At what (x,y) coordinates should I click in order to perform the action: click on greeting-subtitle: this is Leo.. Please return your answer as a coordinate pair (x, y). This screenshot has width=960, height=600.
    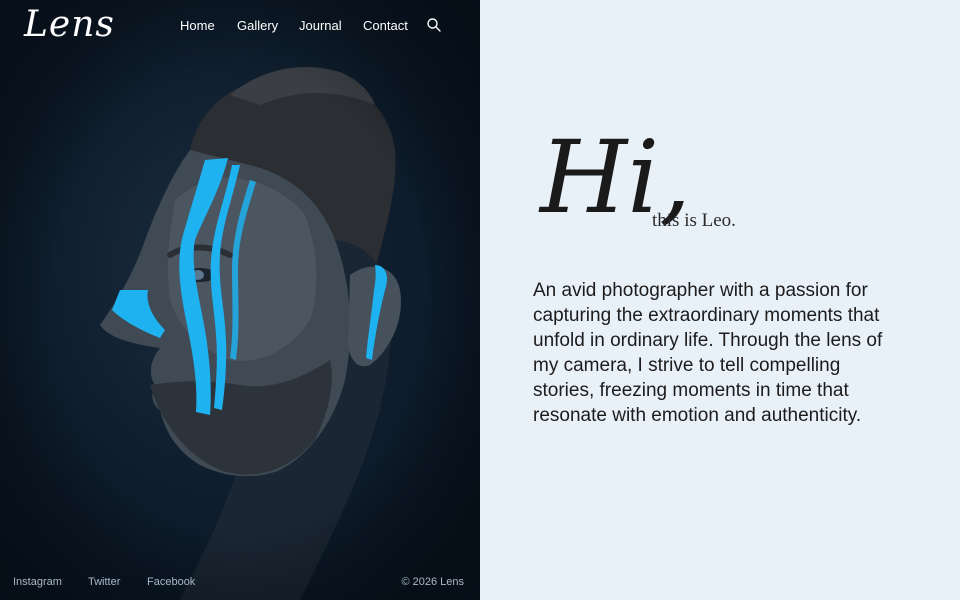
    Looking at the image, I should click on (694, 220).